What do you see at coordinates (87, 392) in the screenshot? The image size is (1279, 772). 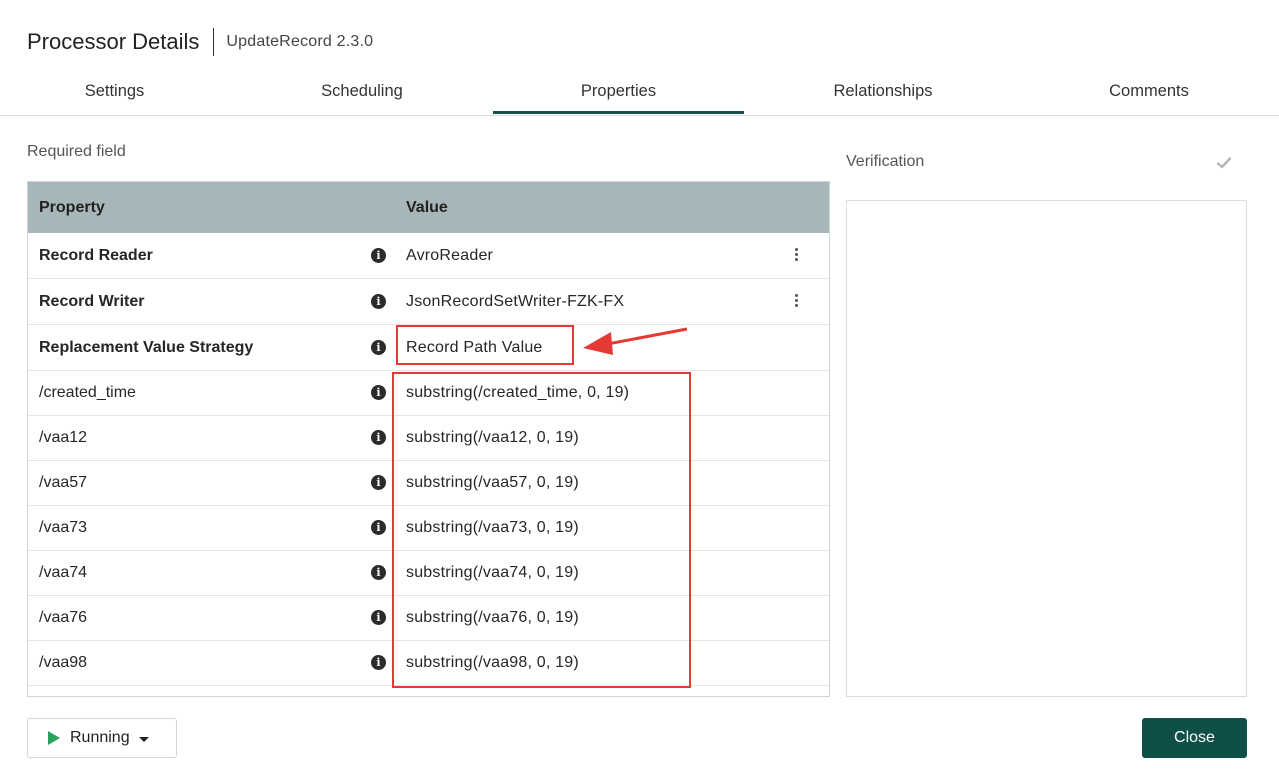 I see `property-name: /created_time` at bounding box center [87, 392].